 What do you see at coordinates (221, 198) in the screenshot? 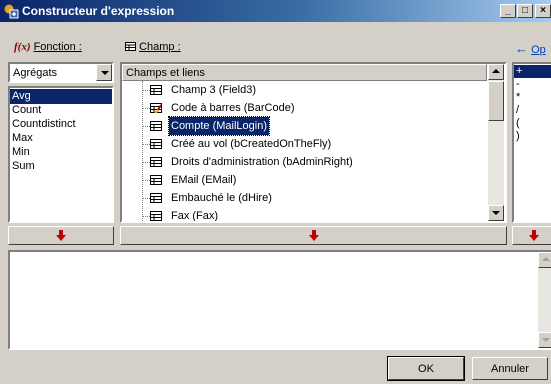
I see `tree-item-label: Embauché le (dHire)` at bounding box center [221, 198].